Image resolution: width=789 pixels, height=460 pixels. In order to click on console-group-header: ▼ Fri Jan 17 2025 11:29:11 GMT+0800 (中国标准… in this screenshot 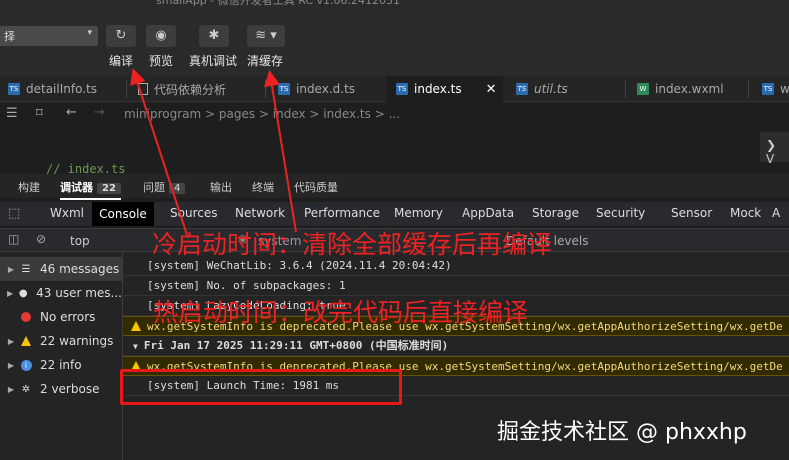, I will do `click(456, 346)`.